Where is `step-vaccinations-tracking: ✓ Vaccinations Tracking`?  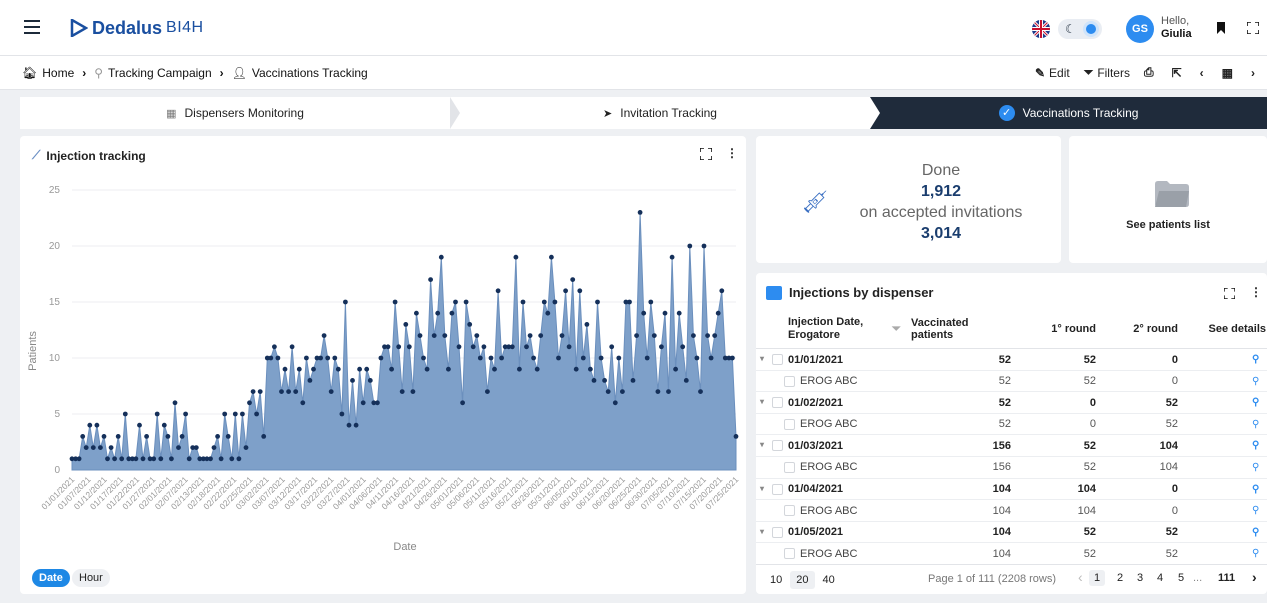
step-vaccinations-tracking: ✓ Vaccinations Tracking is located at coordinates (1068, 113).